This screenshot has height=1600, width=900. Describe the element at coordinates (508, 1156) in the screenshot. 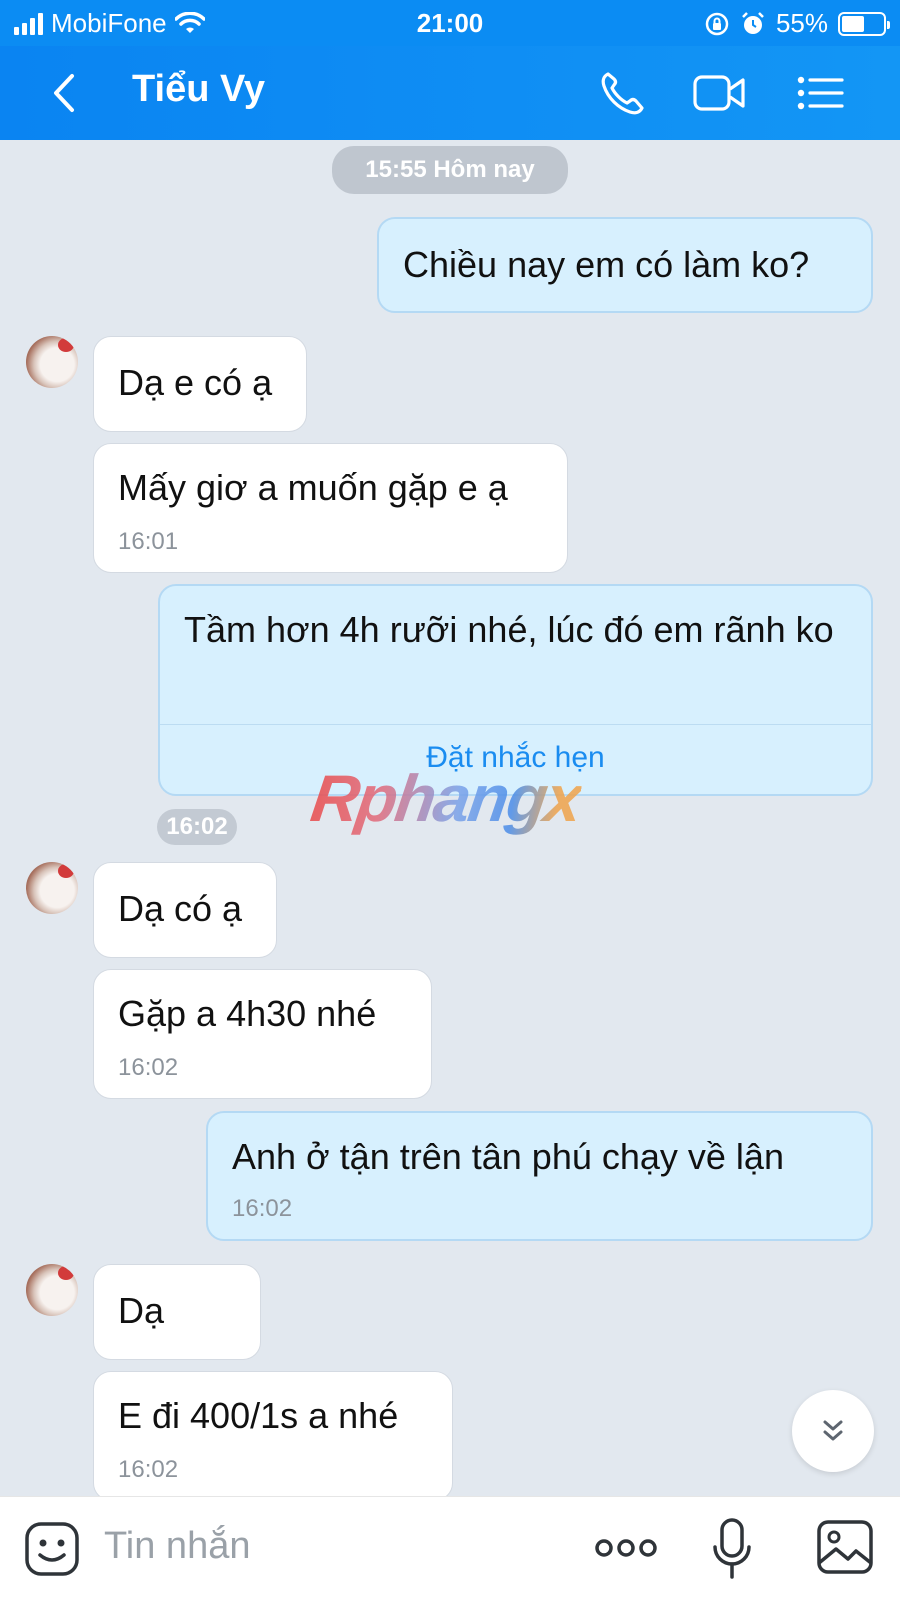

I see `message-text: Anh ở tận trên tân phú chạy về lận` at that location.